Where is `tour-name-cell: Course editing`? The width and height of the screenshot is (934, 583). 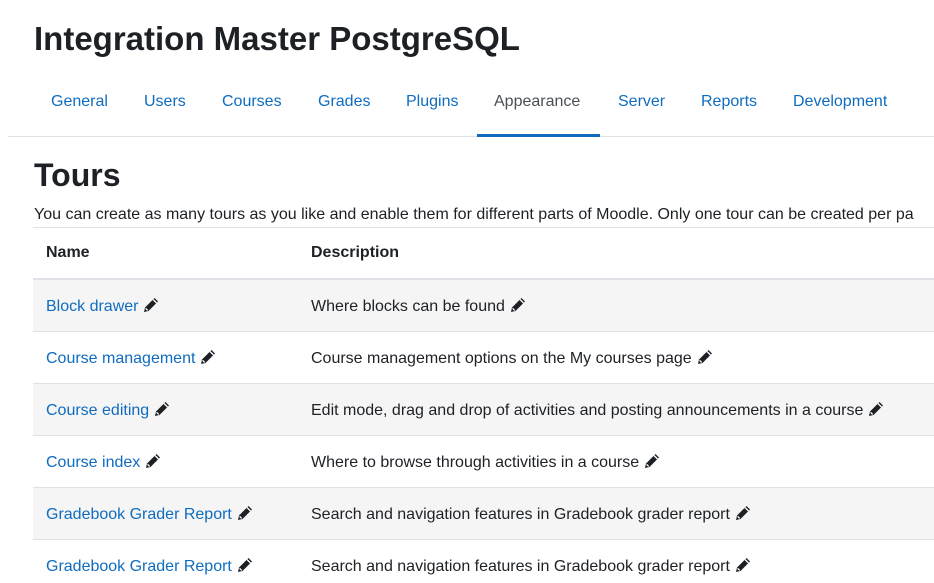 tour-name-cell: Course editing is located at coordinates (165, 409).